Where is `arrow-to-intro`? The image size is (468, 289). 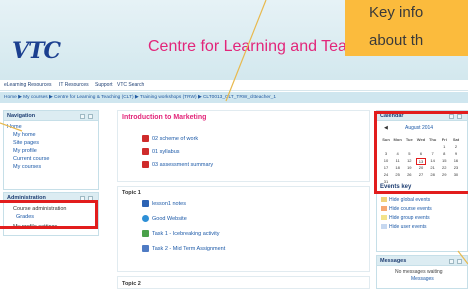 arrow-to-intro is located at coordinates (246, 51).